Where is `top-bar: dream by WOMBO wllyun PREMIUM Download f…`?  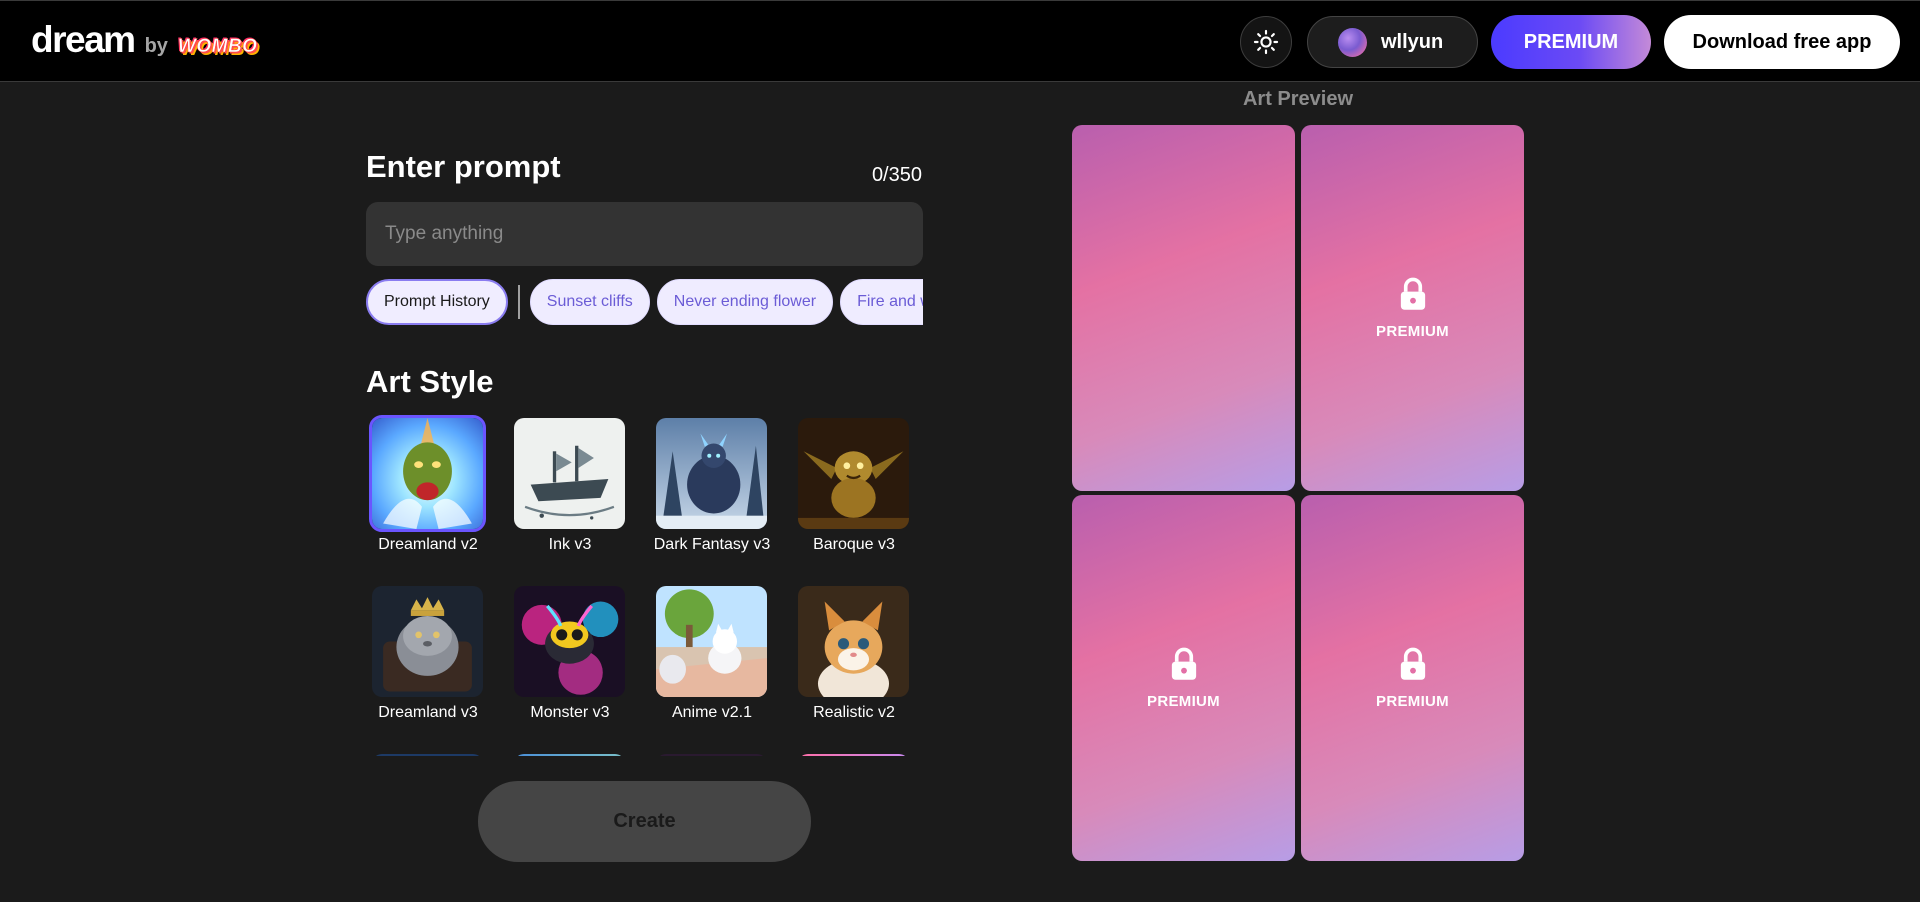
top-bar: dream by WOMBO wllyun PREMIUM Download f… is located at coordinates (960, 41).